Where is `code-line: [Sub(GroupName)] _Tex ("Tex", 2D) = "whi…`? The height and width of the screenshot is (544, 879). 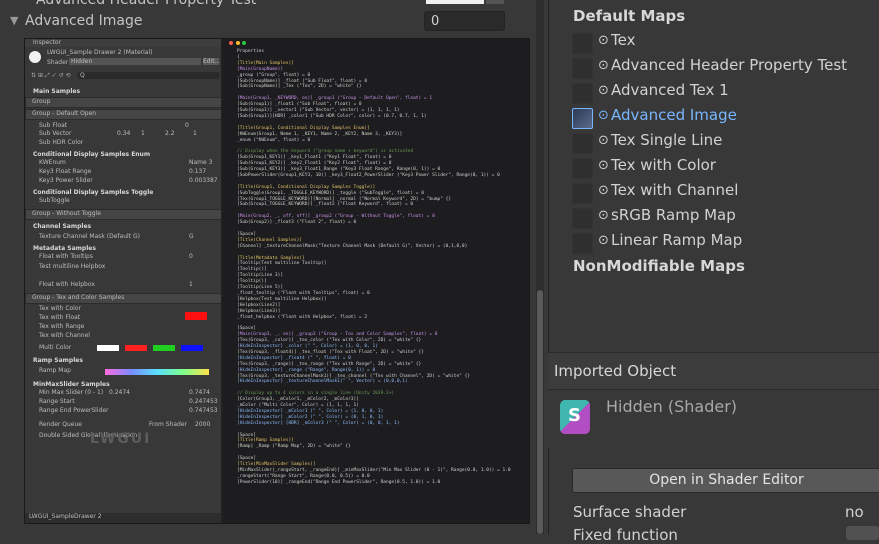 code-line: [Sub(GroupName)] _Tex ("Tex", 2D) = "whi… is located at coordinates (299, 87).